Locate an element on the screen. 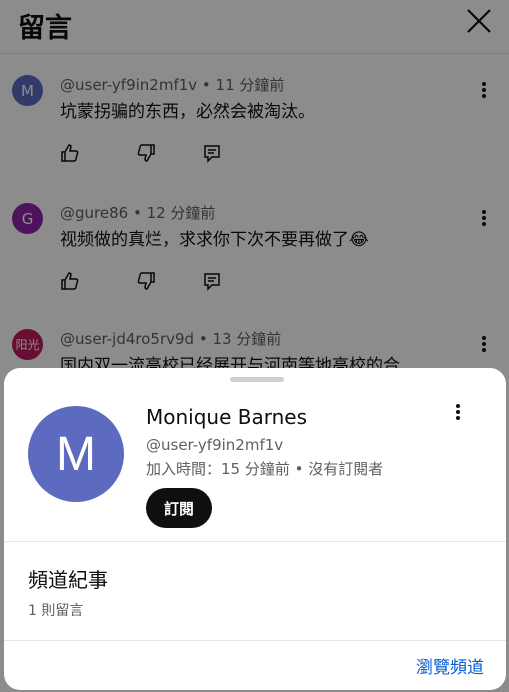 The height and width of the screenshot is (692, 509). channel-name: Monique Barnes is located at coordinates (227, 417).